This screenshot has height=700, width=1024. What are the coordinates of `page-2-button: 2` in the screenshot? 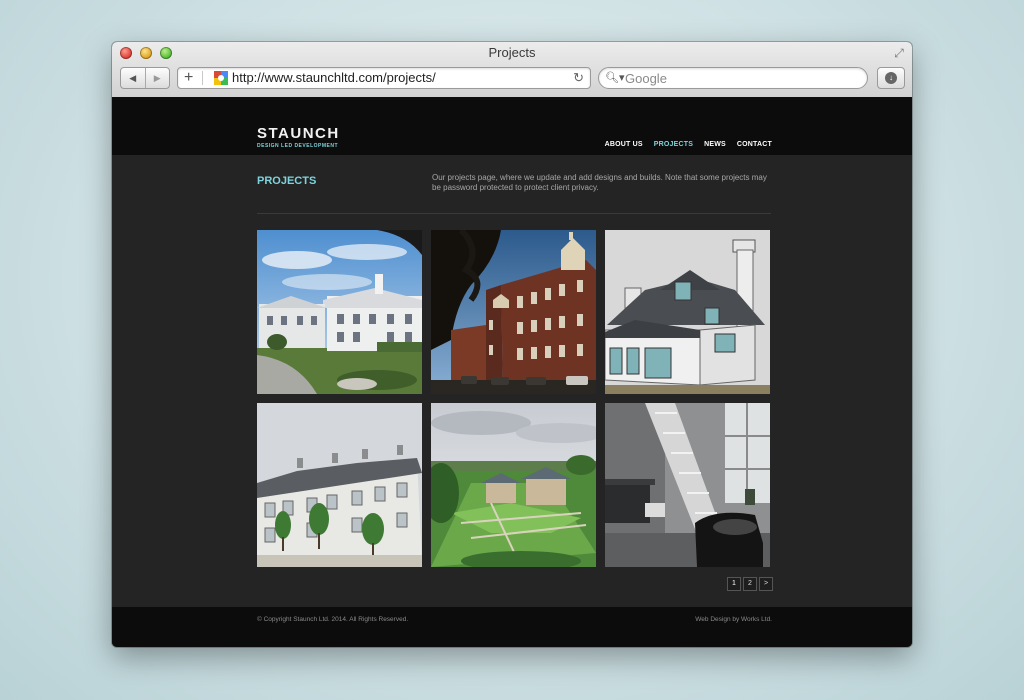 It's located at (750, 584).